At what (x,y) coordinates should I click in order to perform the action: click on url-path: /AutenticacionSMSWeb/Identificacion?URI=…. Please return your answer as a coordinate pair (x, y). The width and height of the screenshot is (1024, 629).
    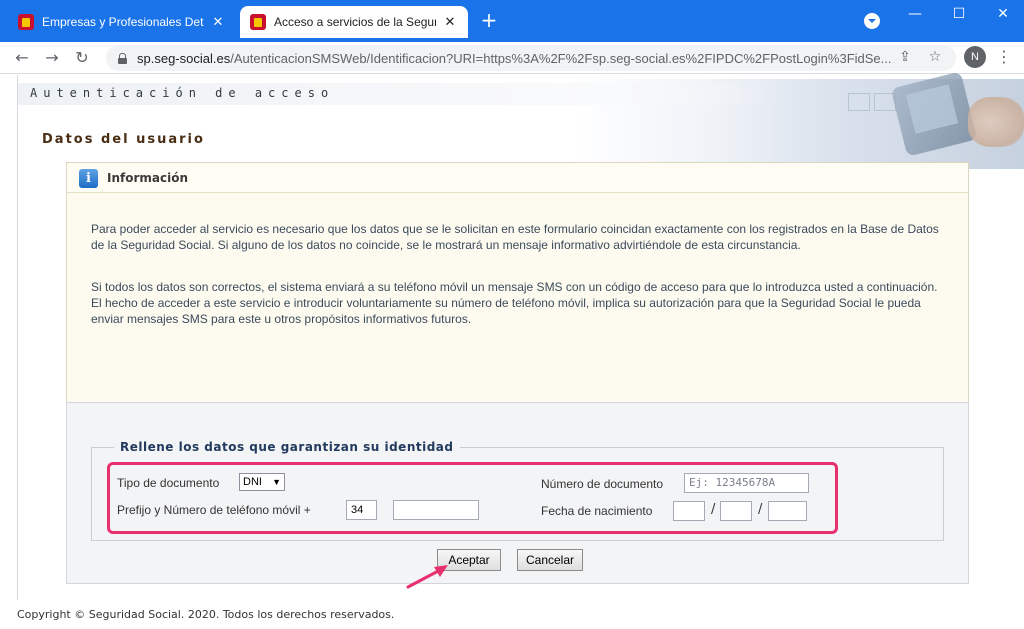
    Looking at the image, I should click on (561, 58).